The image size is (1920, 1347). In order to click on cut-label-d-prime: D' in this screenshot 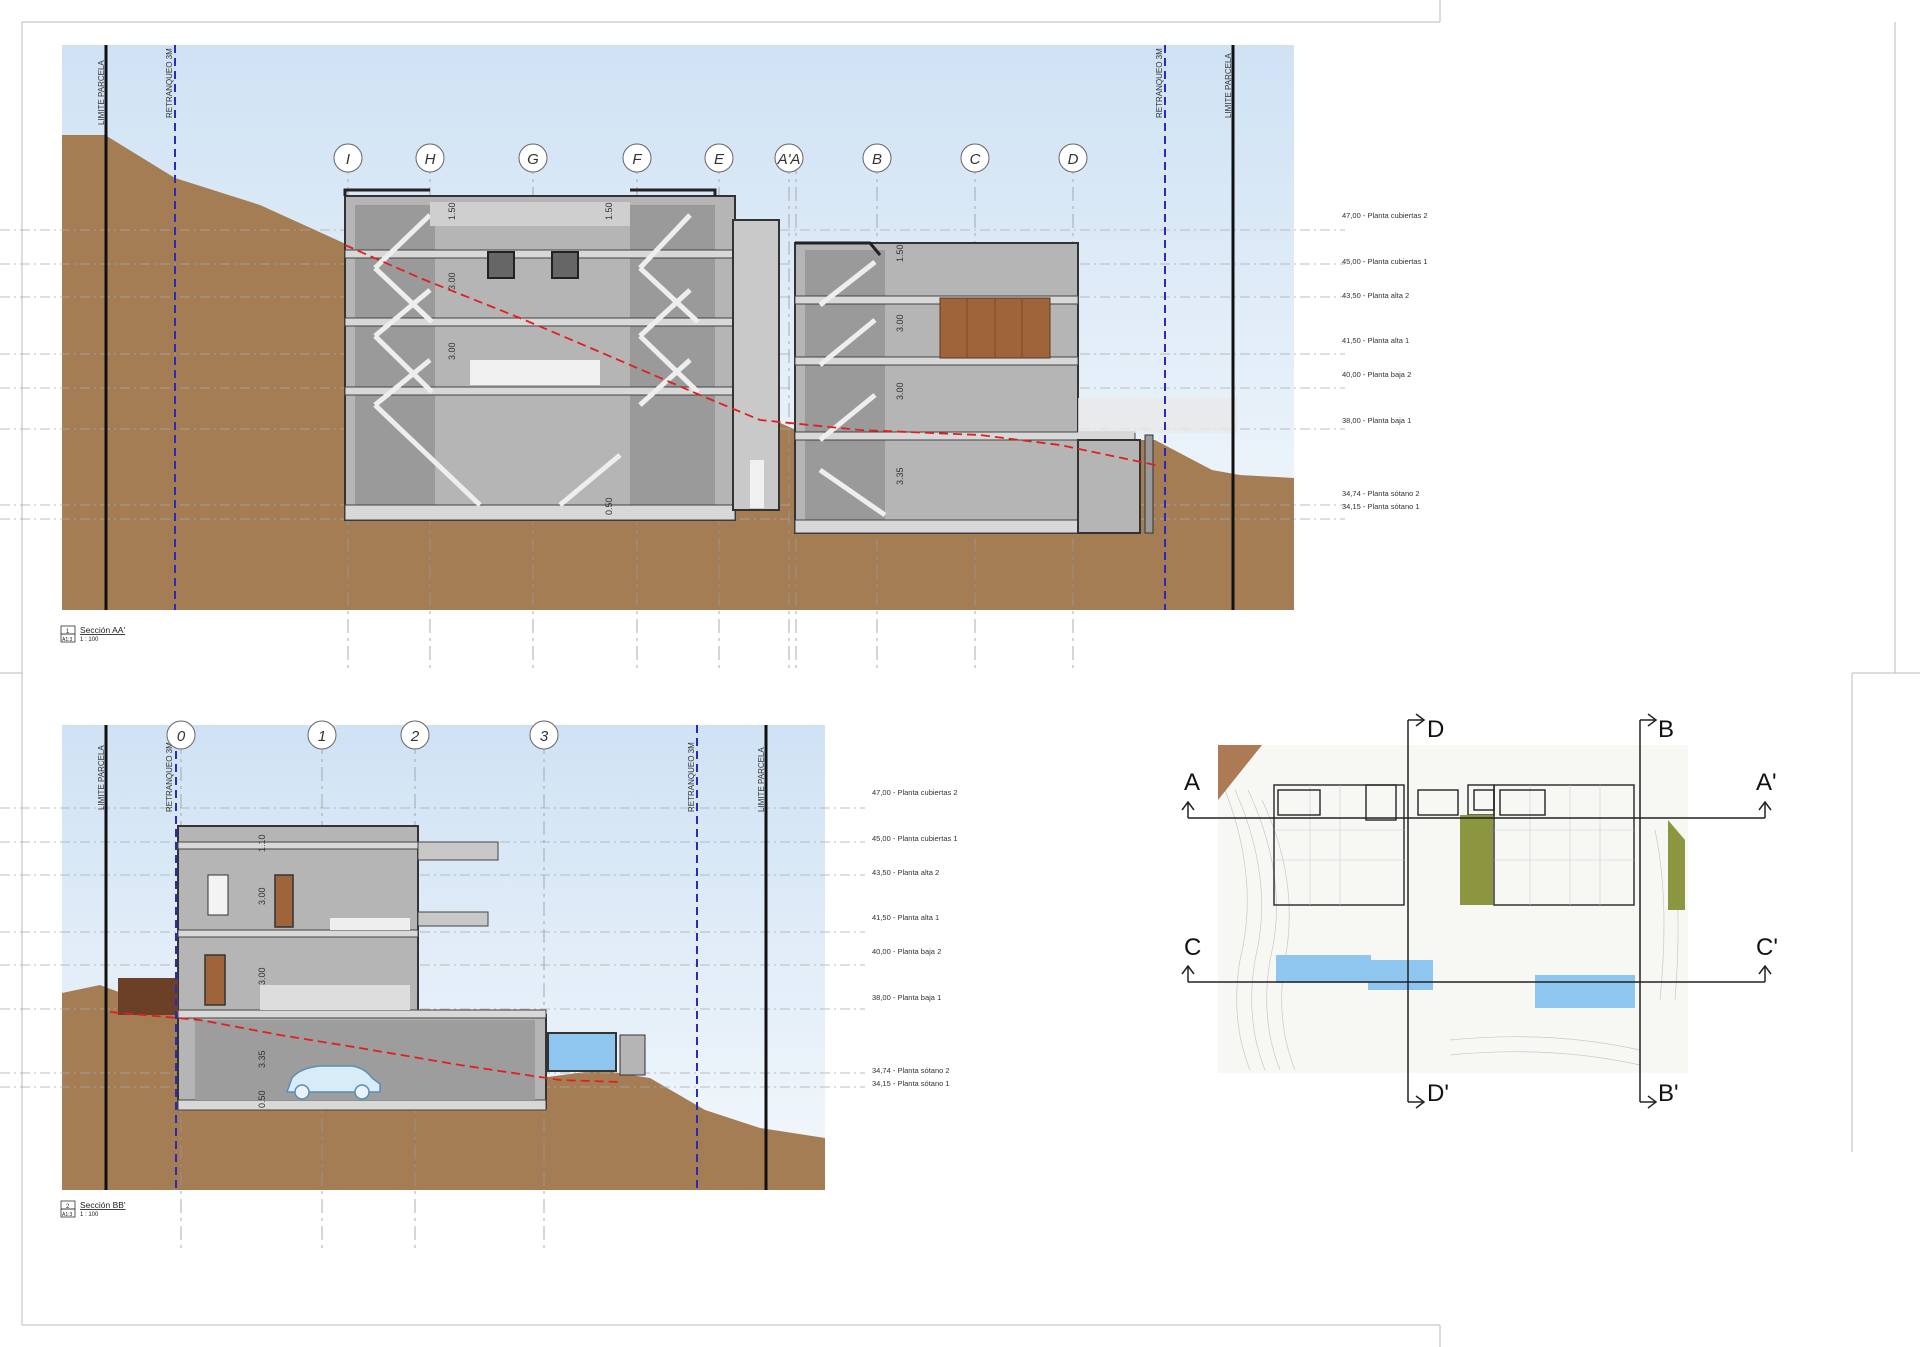, I will do `click(1438, 1093)`.